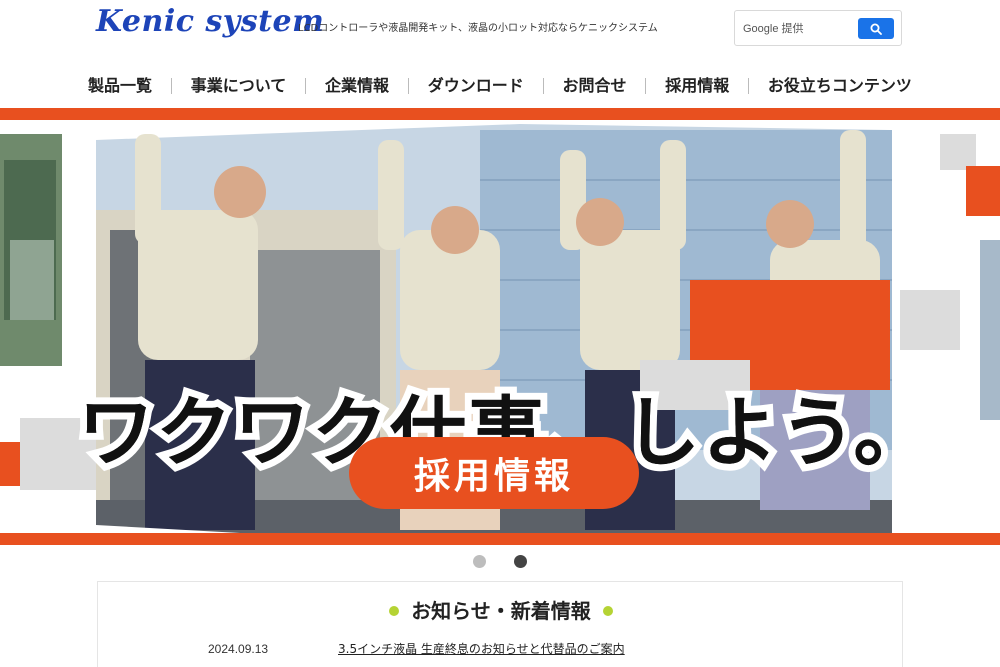 Image resolution: width=1000 pixels, height=667 pixels. I want to click on nav-products: 製品一覧, so click(120, 86).